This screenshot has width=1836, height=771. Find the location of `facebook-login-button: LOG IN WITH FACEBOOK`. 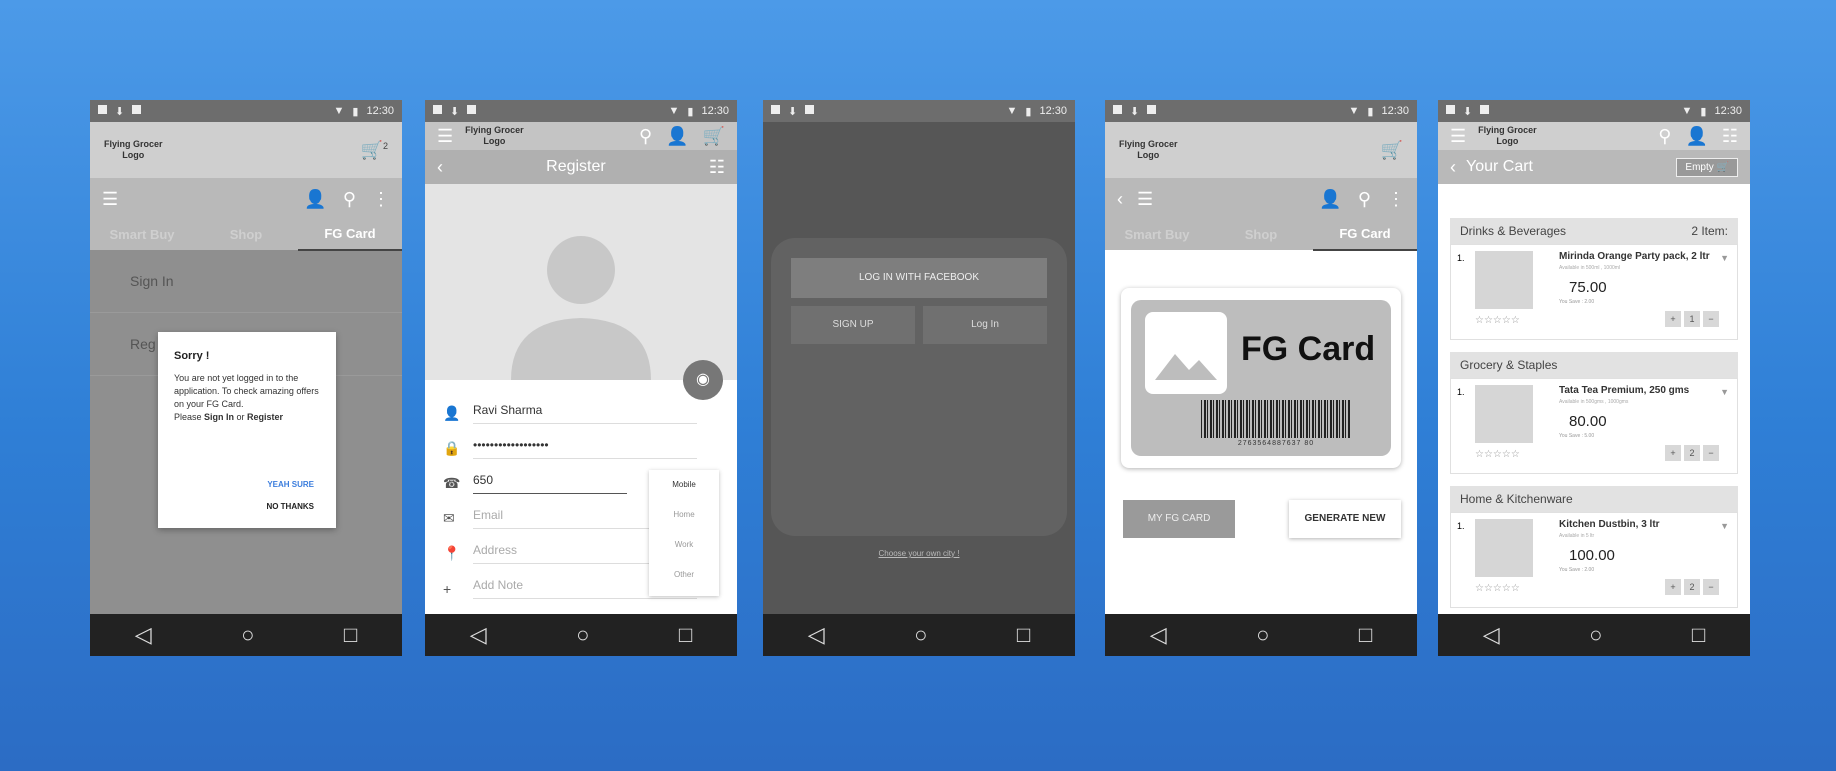

facebook-login-button: LOG IN WITH FACEBOOK is located at coordinates (919, 278).